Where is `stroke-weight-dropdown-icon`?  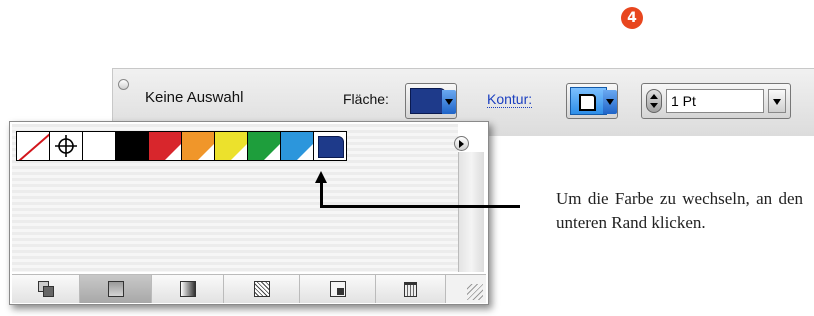
stroke-weight-dropdown-icon is located at coordinates (777, 101).